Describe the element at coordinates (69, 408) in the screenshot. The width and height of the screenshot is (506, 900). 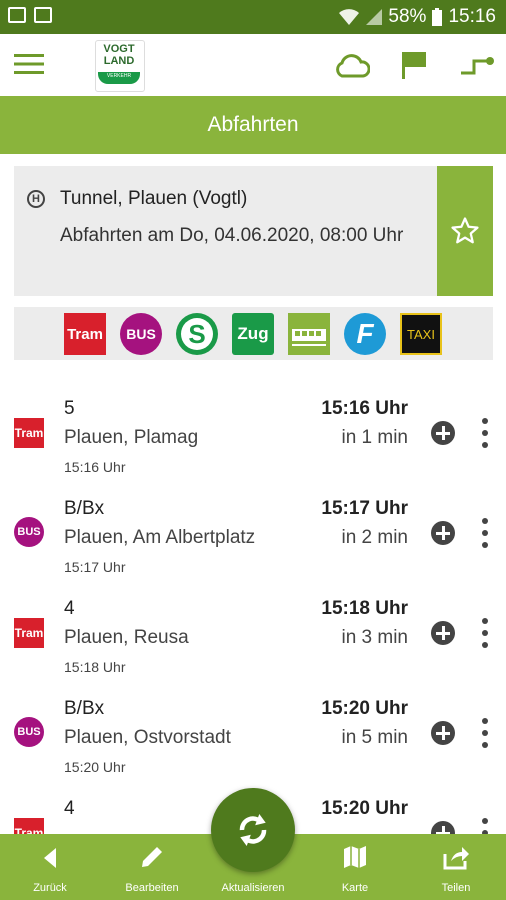
I see `line-number: 5` at that location.